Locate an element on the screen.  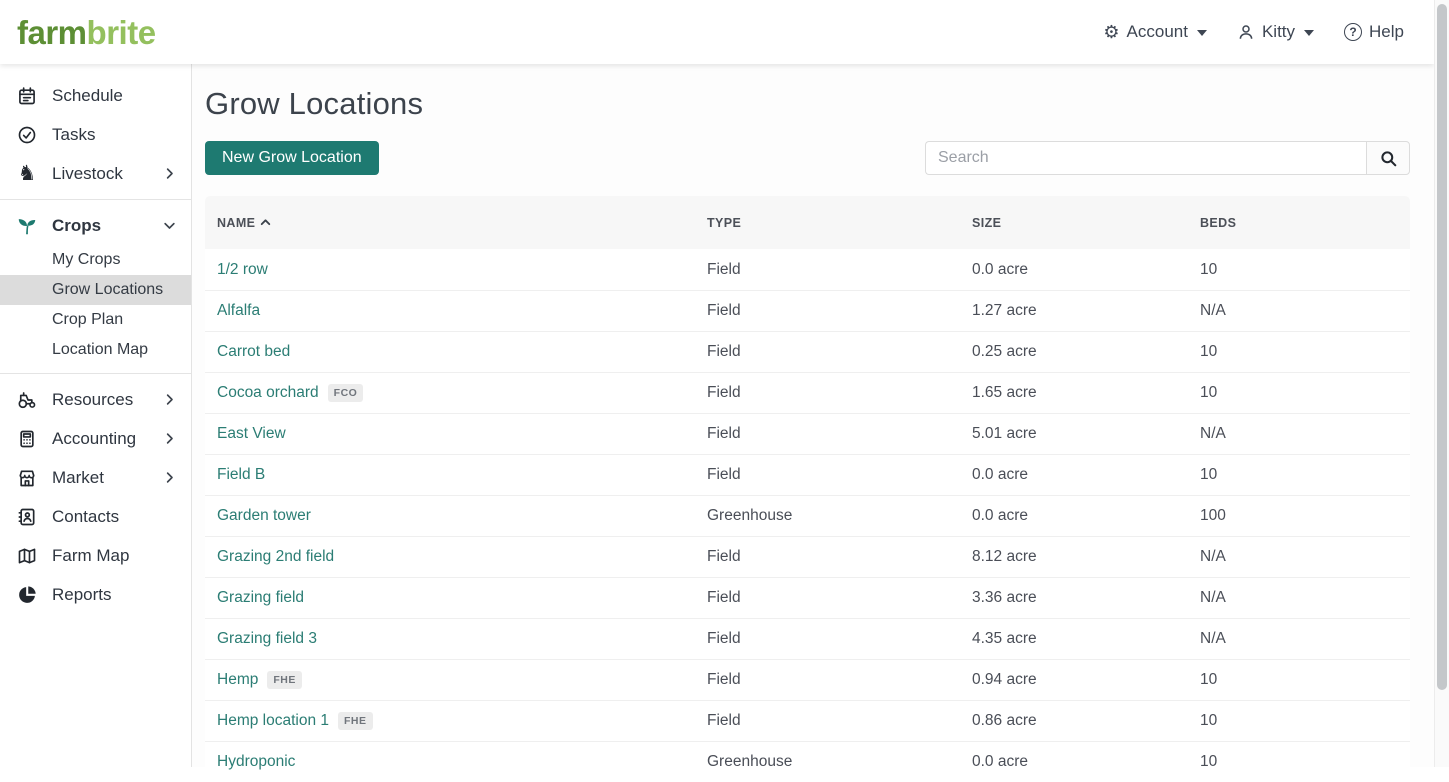
grow-location-link: Grazing 2nd field is located at coordinates (275, 557).